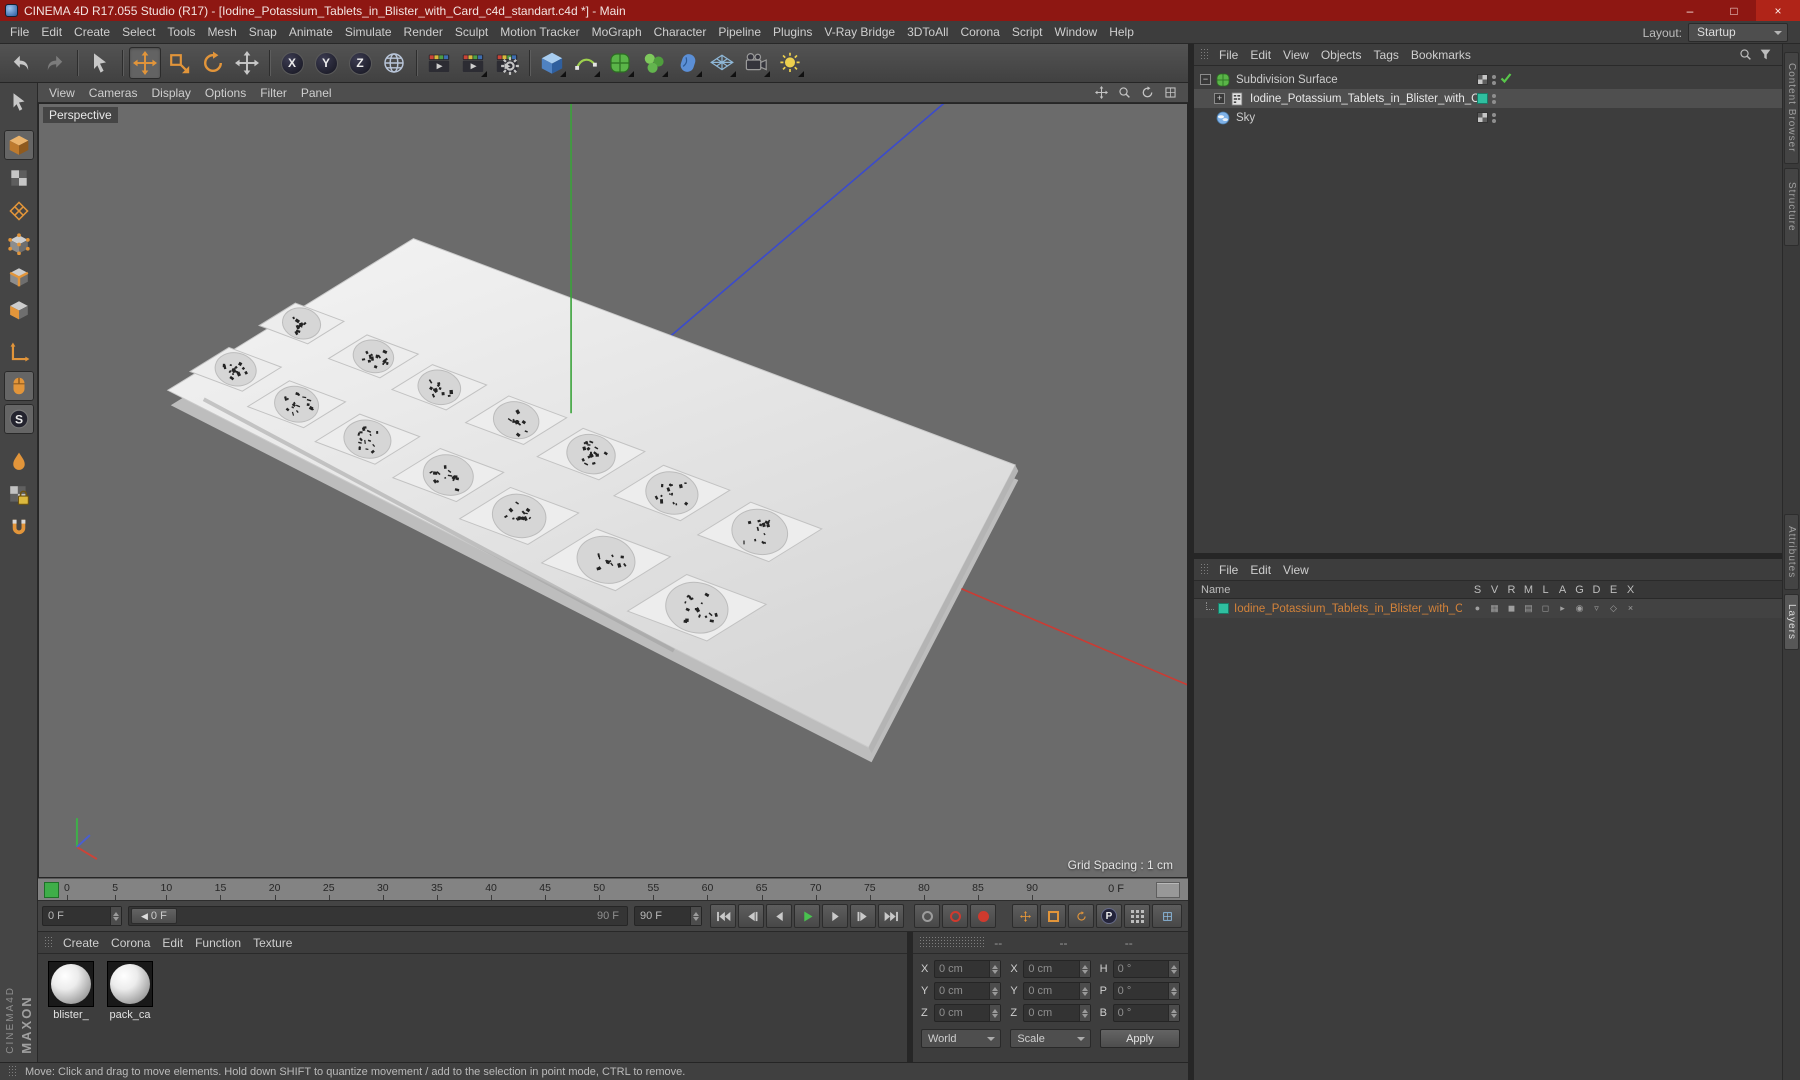 Image resolution: width=1800 pixels, height=1080 pixels. I want to click on polygons-mode-button, so click(19, 310).